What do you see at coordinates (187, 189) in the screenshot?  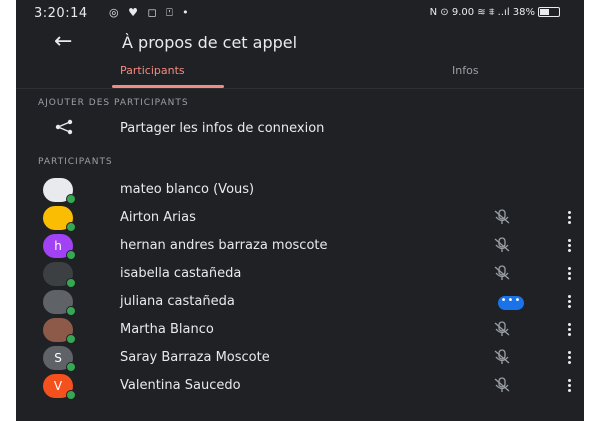 I see `participant-name: mateo blanco (Vous)` at bounding box center [187, 189].